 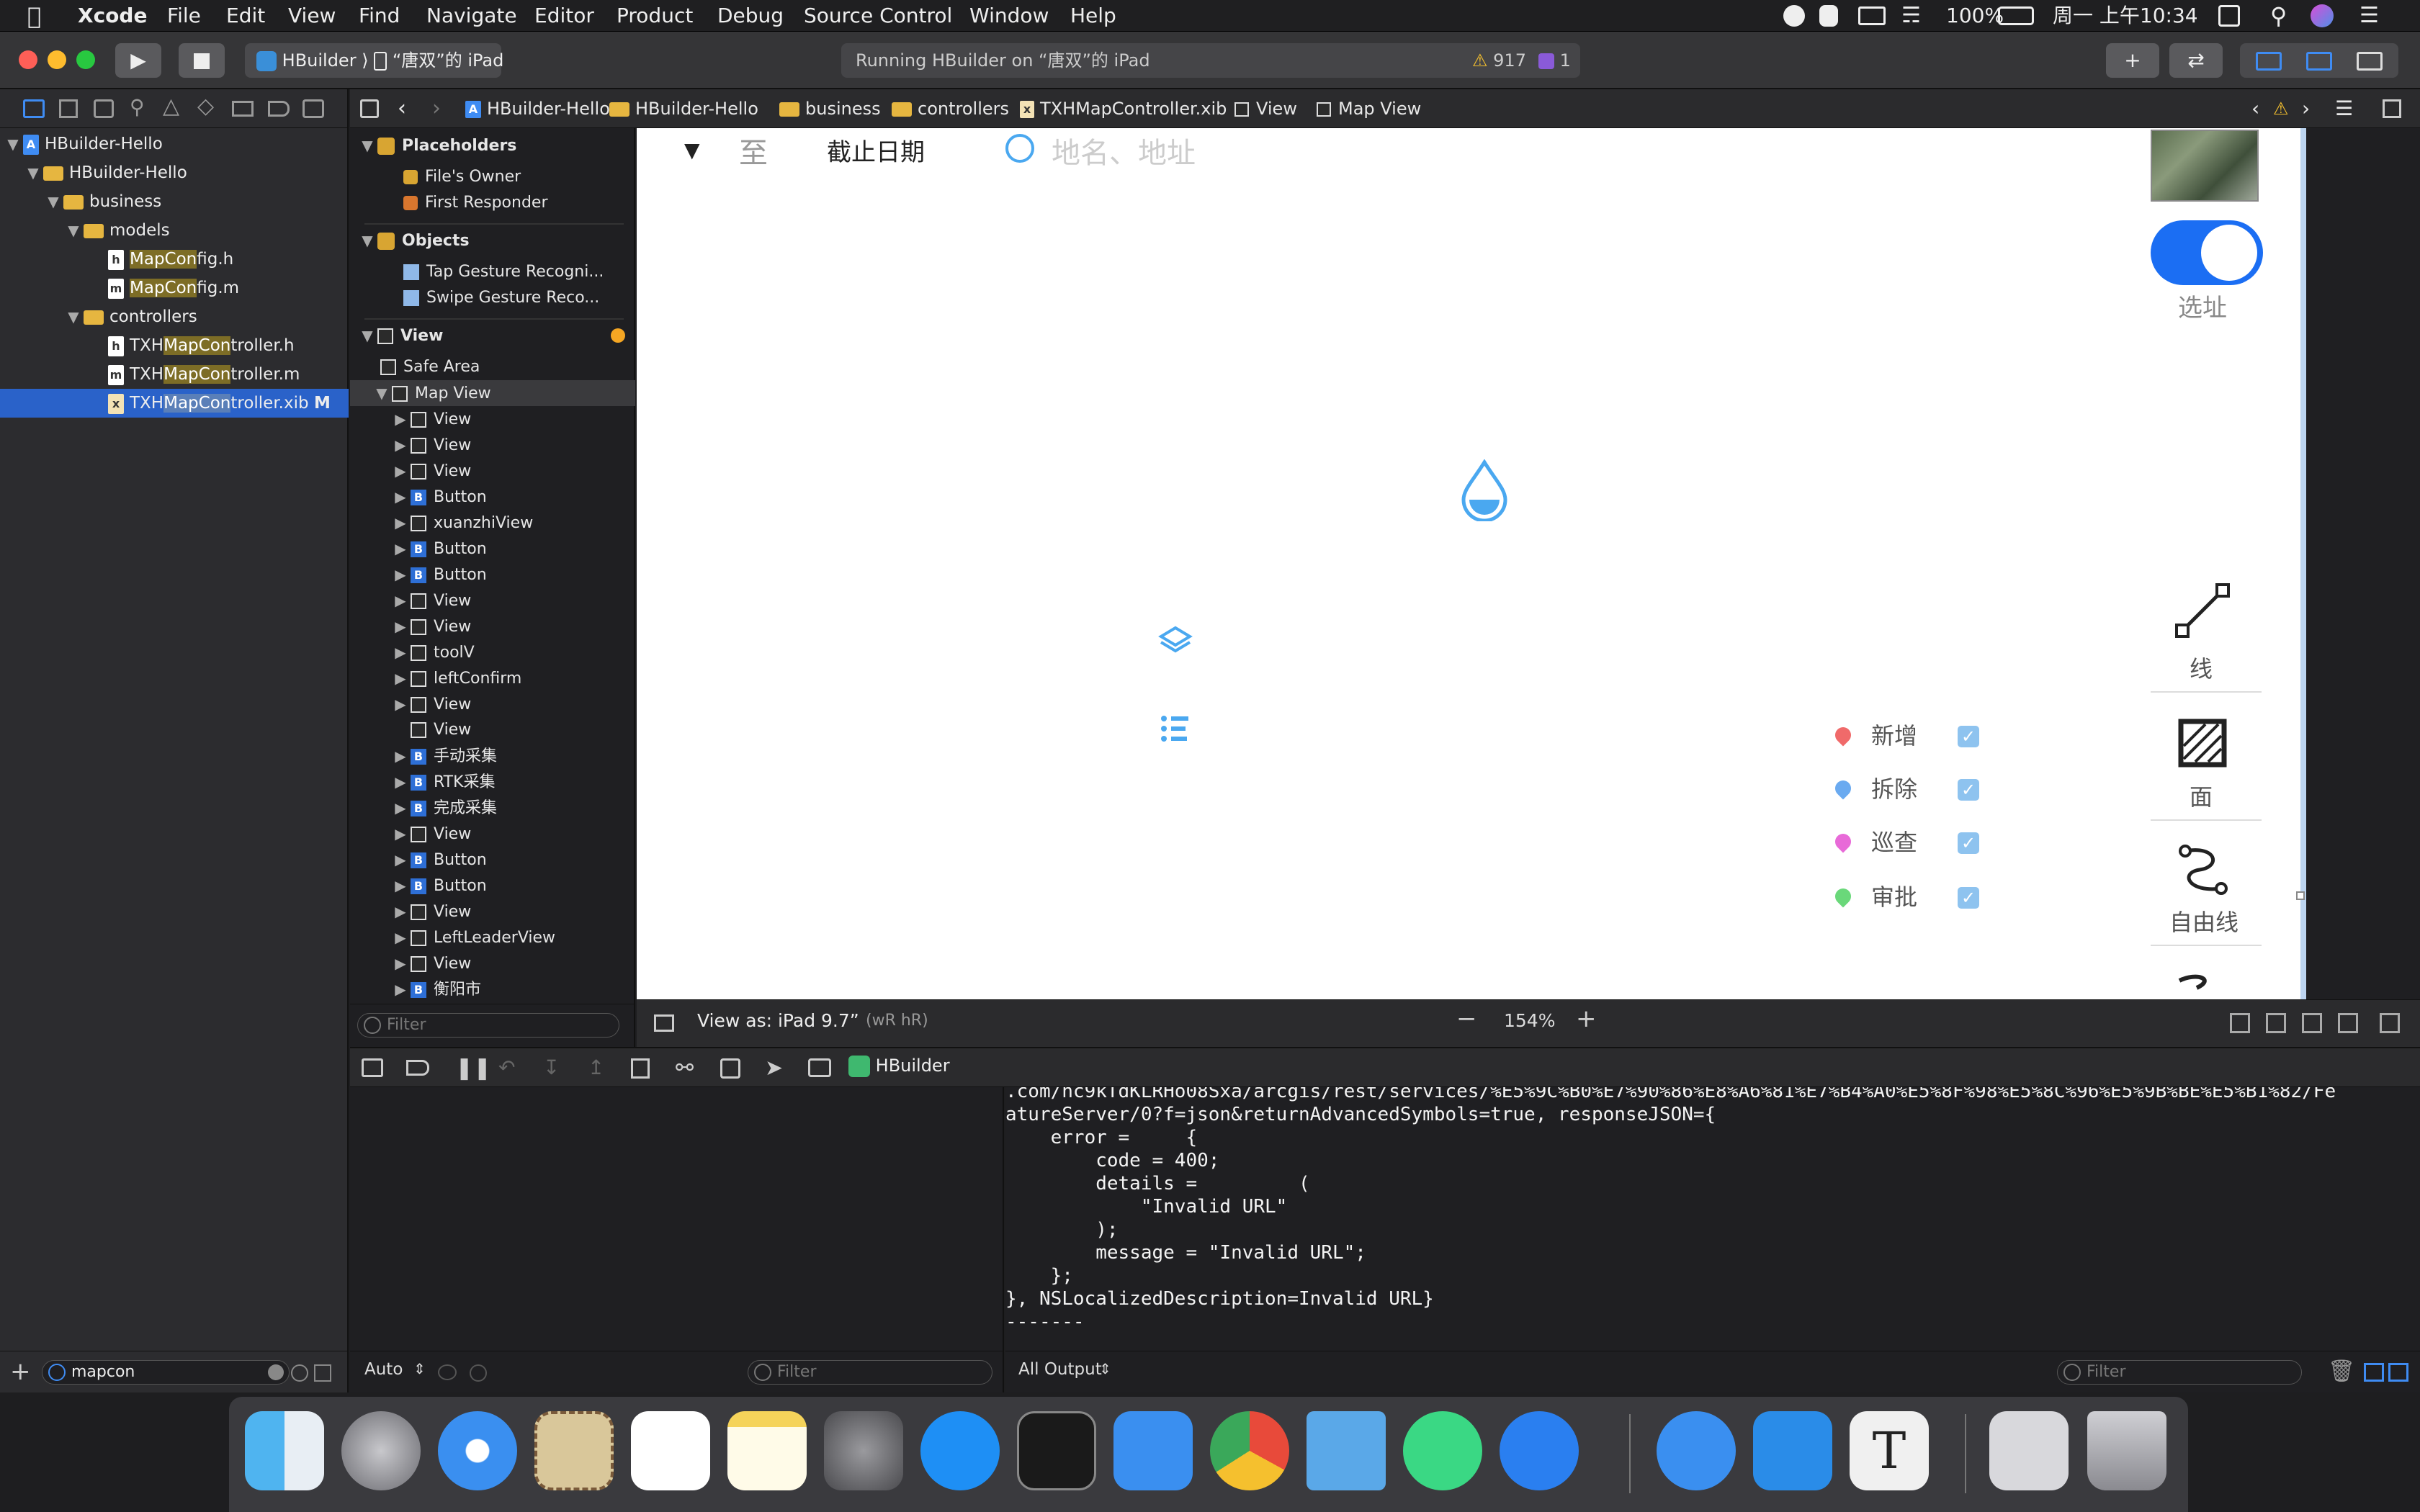 I want to click on menu-file: File, so click(x=184, y=16).